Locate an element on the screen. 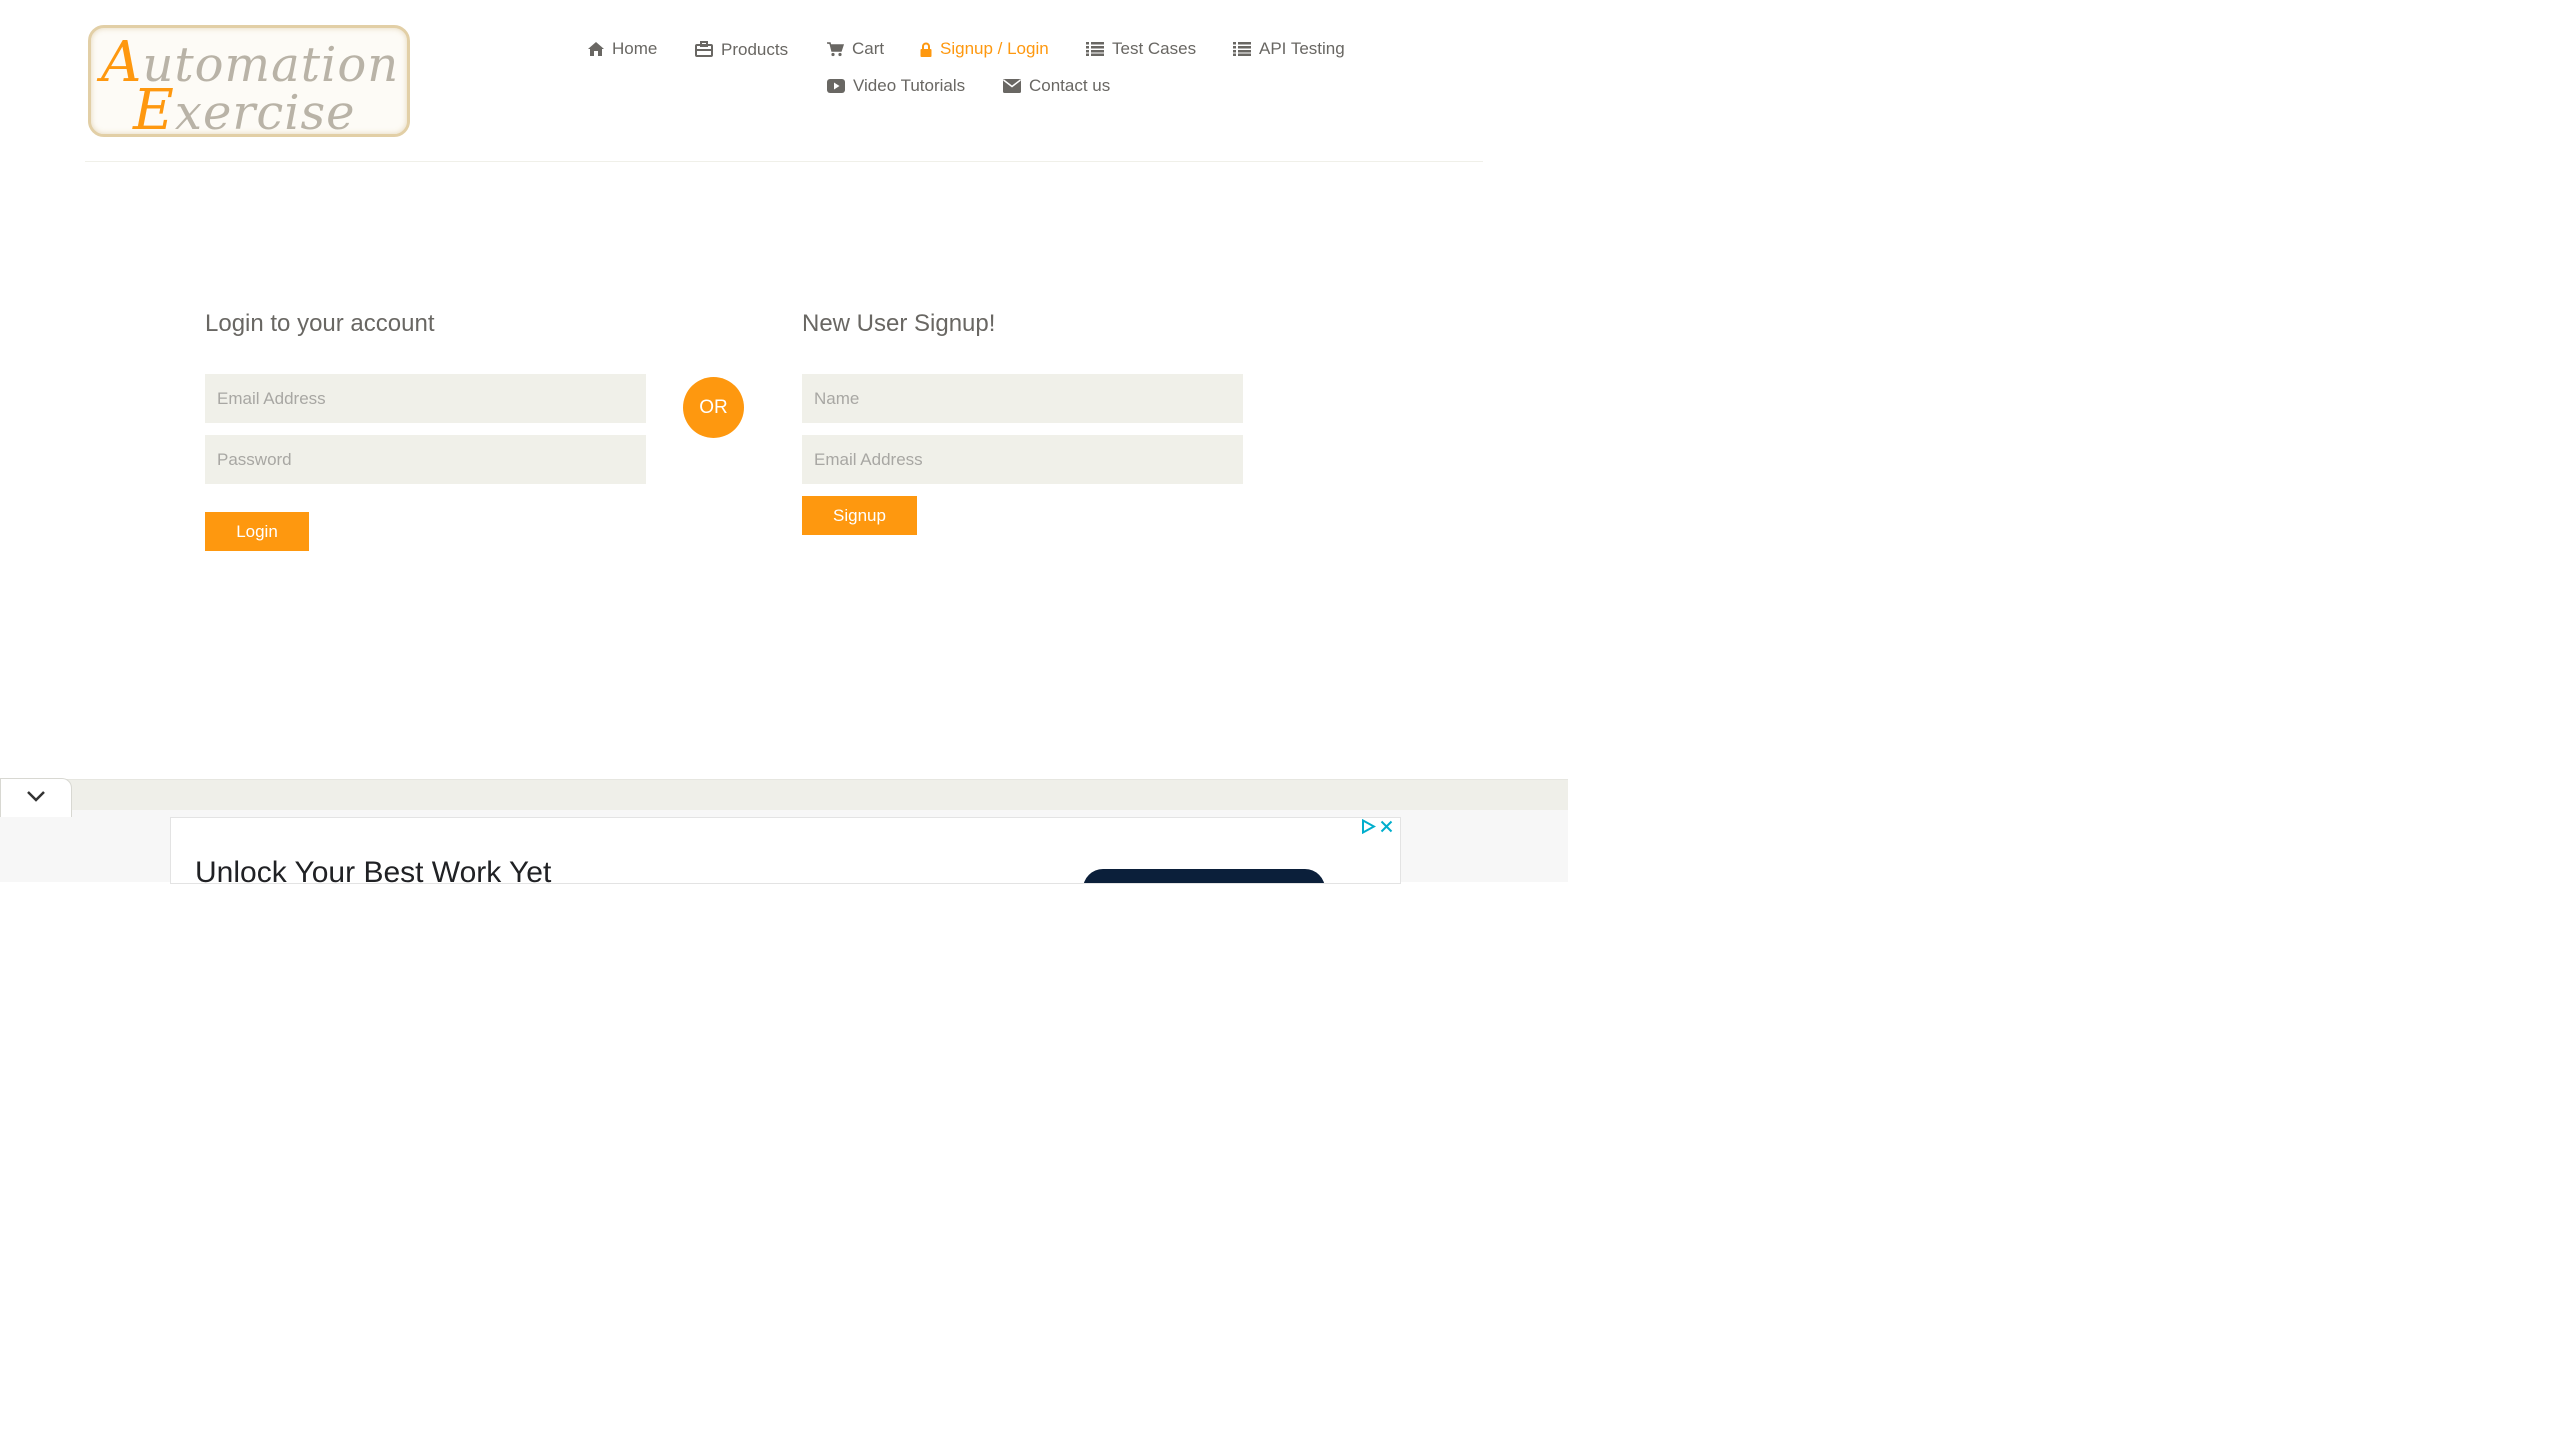 This screenshot has height=1440, width=2560. nav-api-testing-label: API Testing is located at coordinates (1302, 48).